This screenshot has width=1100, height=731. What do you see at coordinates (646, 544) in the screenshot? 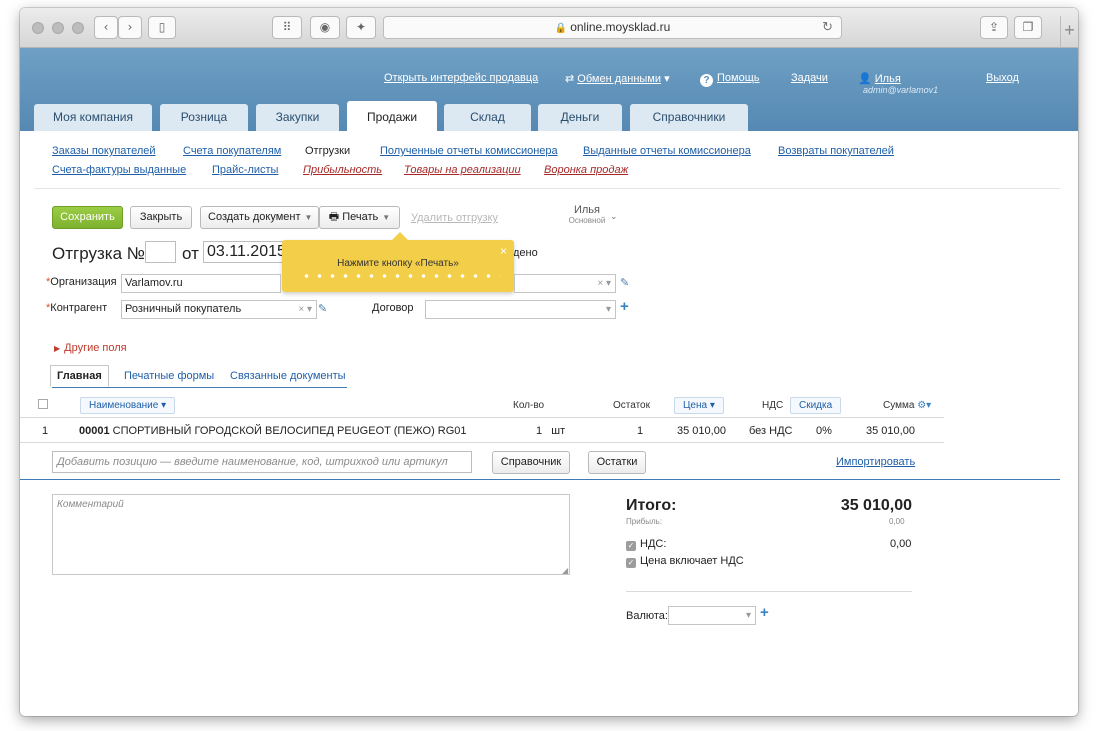
I see `vat-checkbox: ✓ НДС:` at bounding box center [646, 544].